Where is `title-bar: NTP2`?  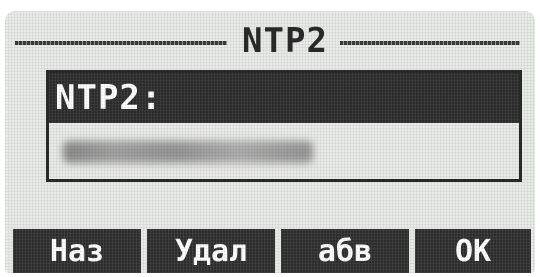 title-bar: NTP2 is located at coordinates (267, 40).